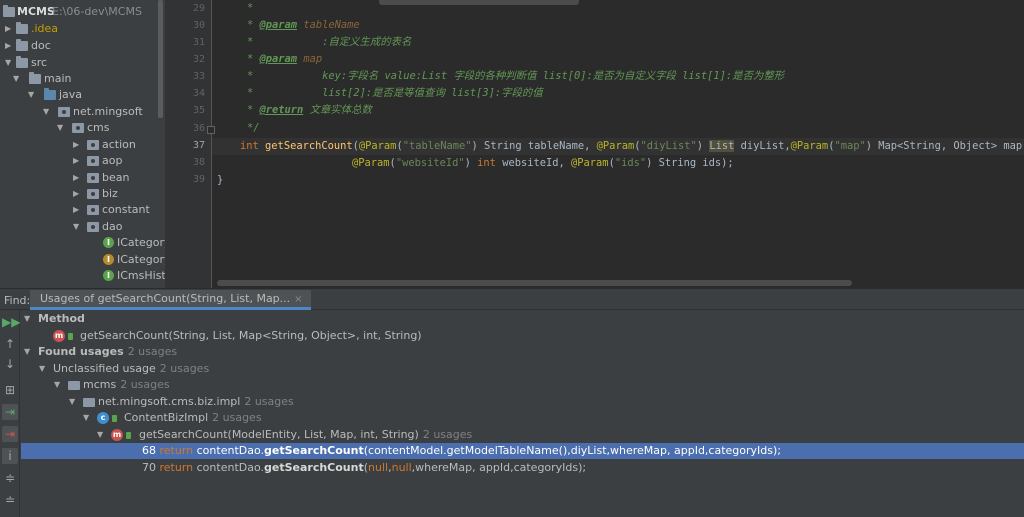 The width and height of the screenshot is (1024, 517). I want to click on code-text: diyList,, so click(762, 146).